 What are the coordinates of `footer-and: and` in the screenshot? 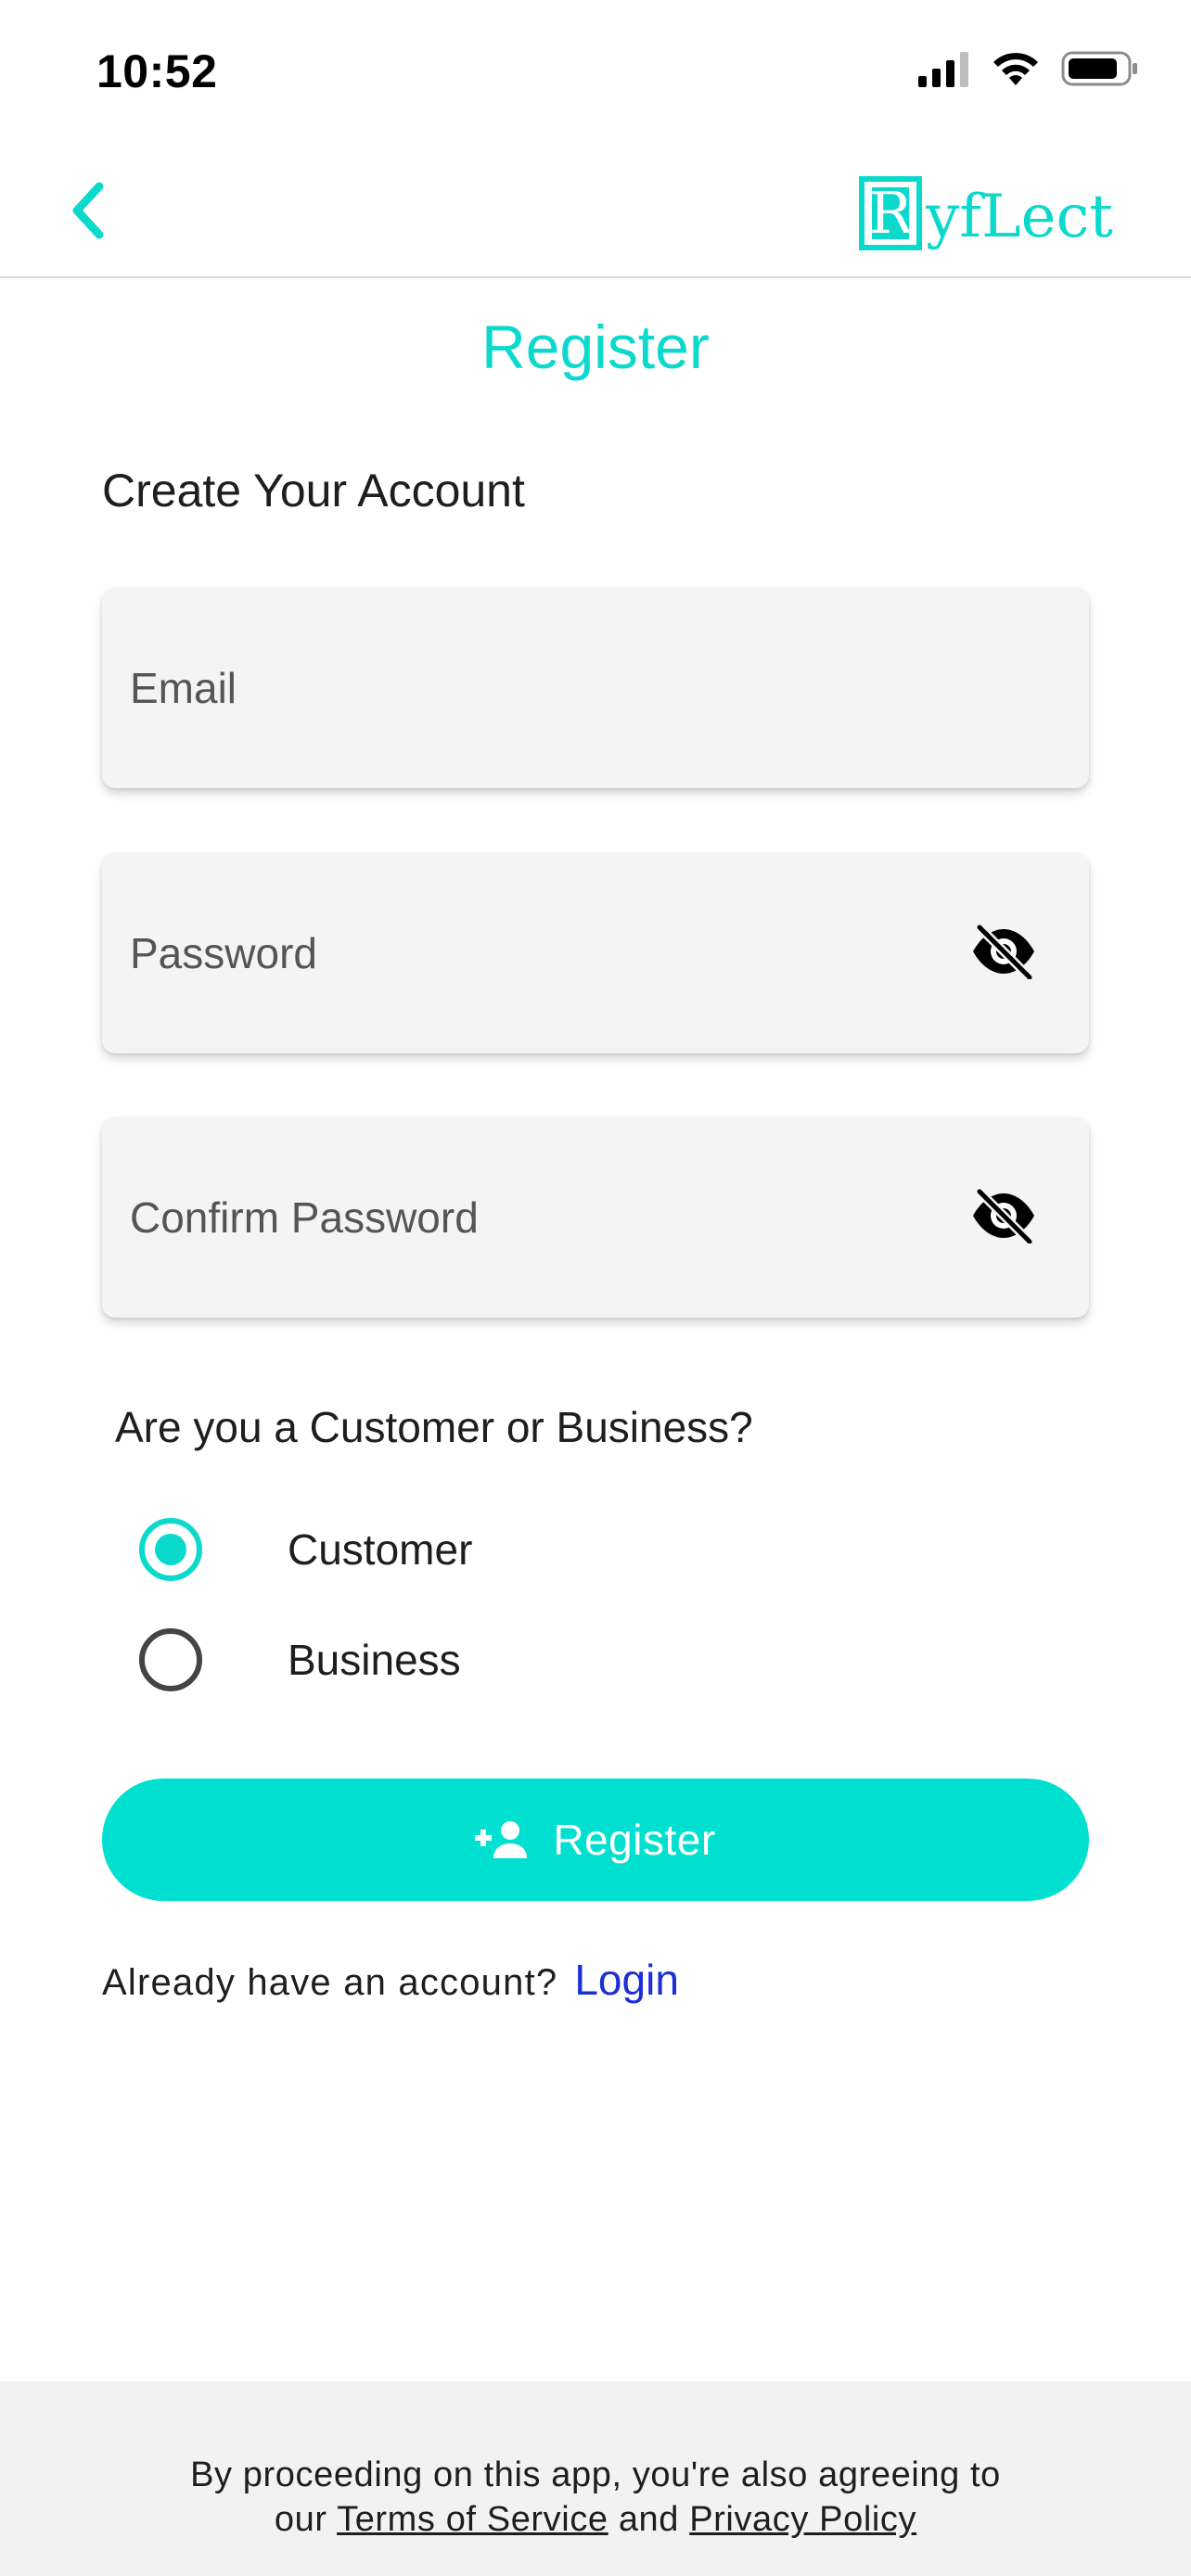 It's located at (649, 2519).